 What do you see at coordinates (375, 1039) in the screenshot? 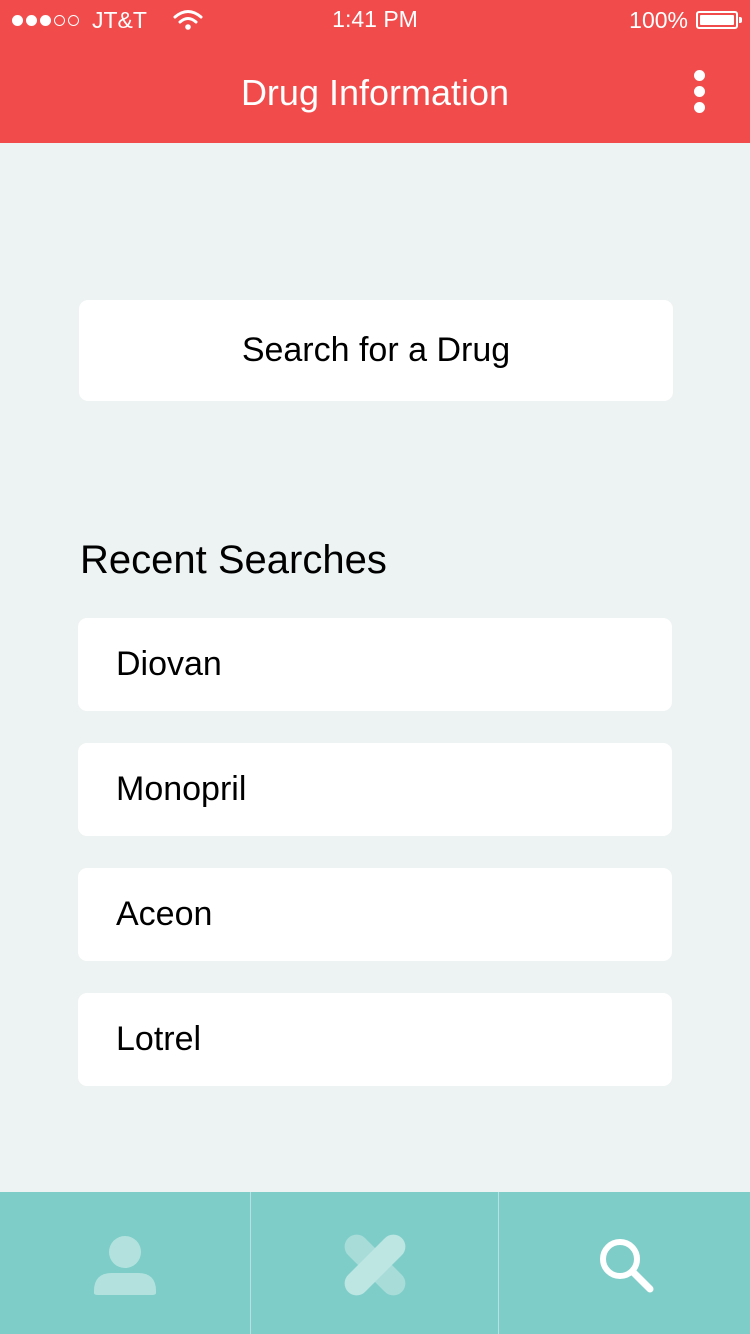
I see `recent-search-item: Lotrel` at bounding box center [375, 1039].